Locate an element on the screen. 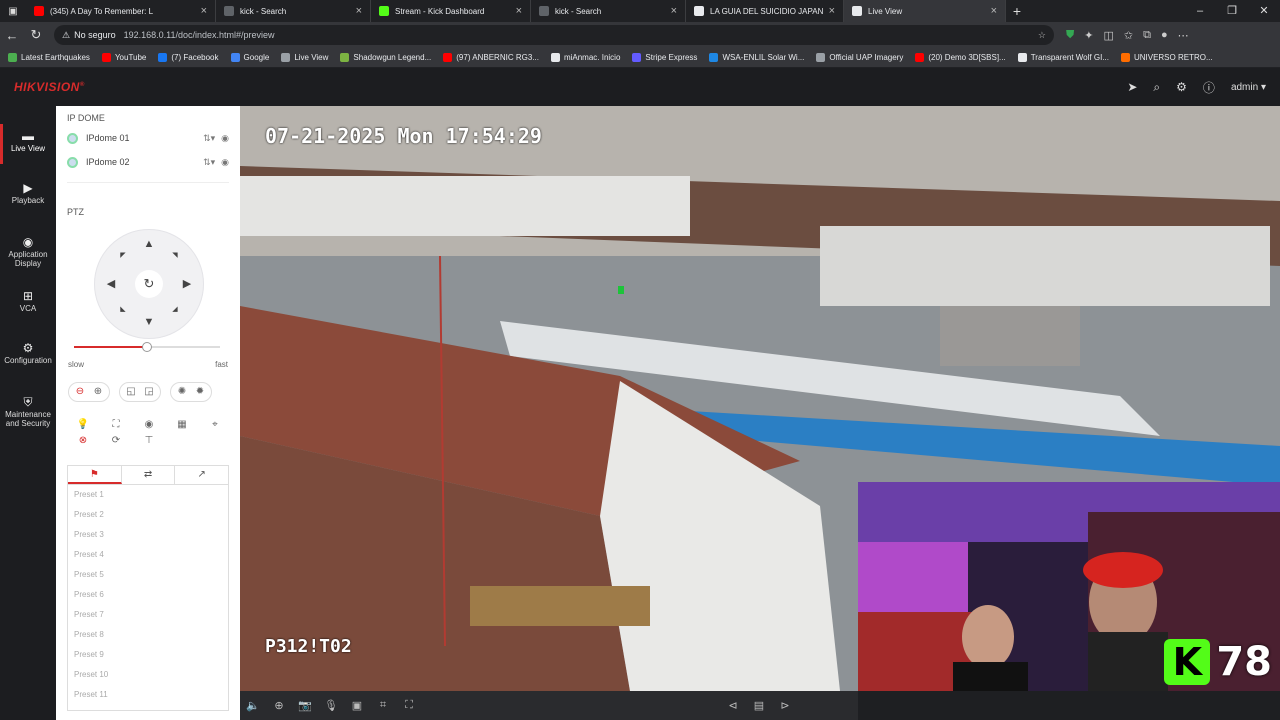  focus-near-icon: ◱ is located at coordinates (131, 392).